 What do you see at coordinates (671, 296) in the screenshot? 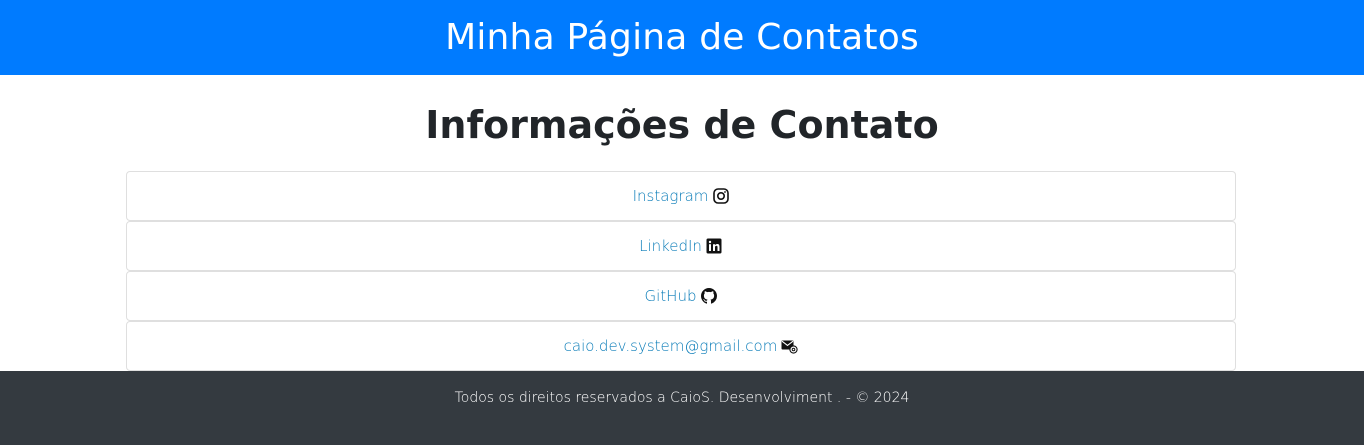
I see `github-link: GitHub` at bounding box center [671, 296].